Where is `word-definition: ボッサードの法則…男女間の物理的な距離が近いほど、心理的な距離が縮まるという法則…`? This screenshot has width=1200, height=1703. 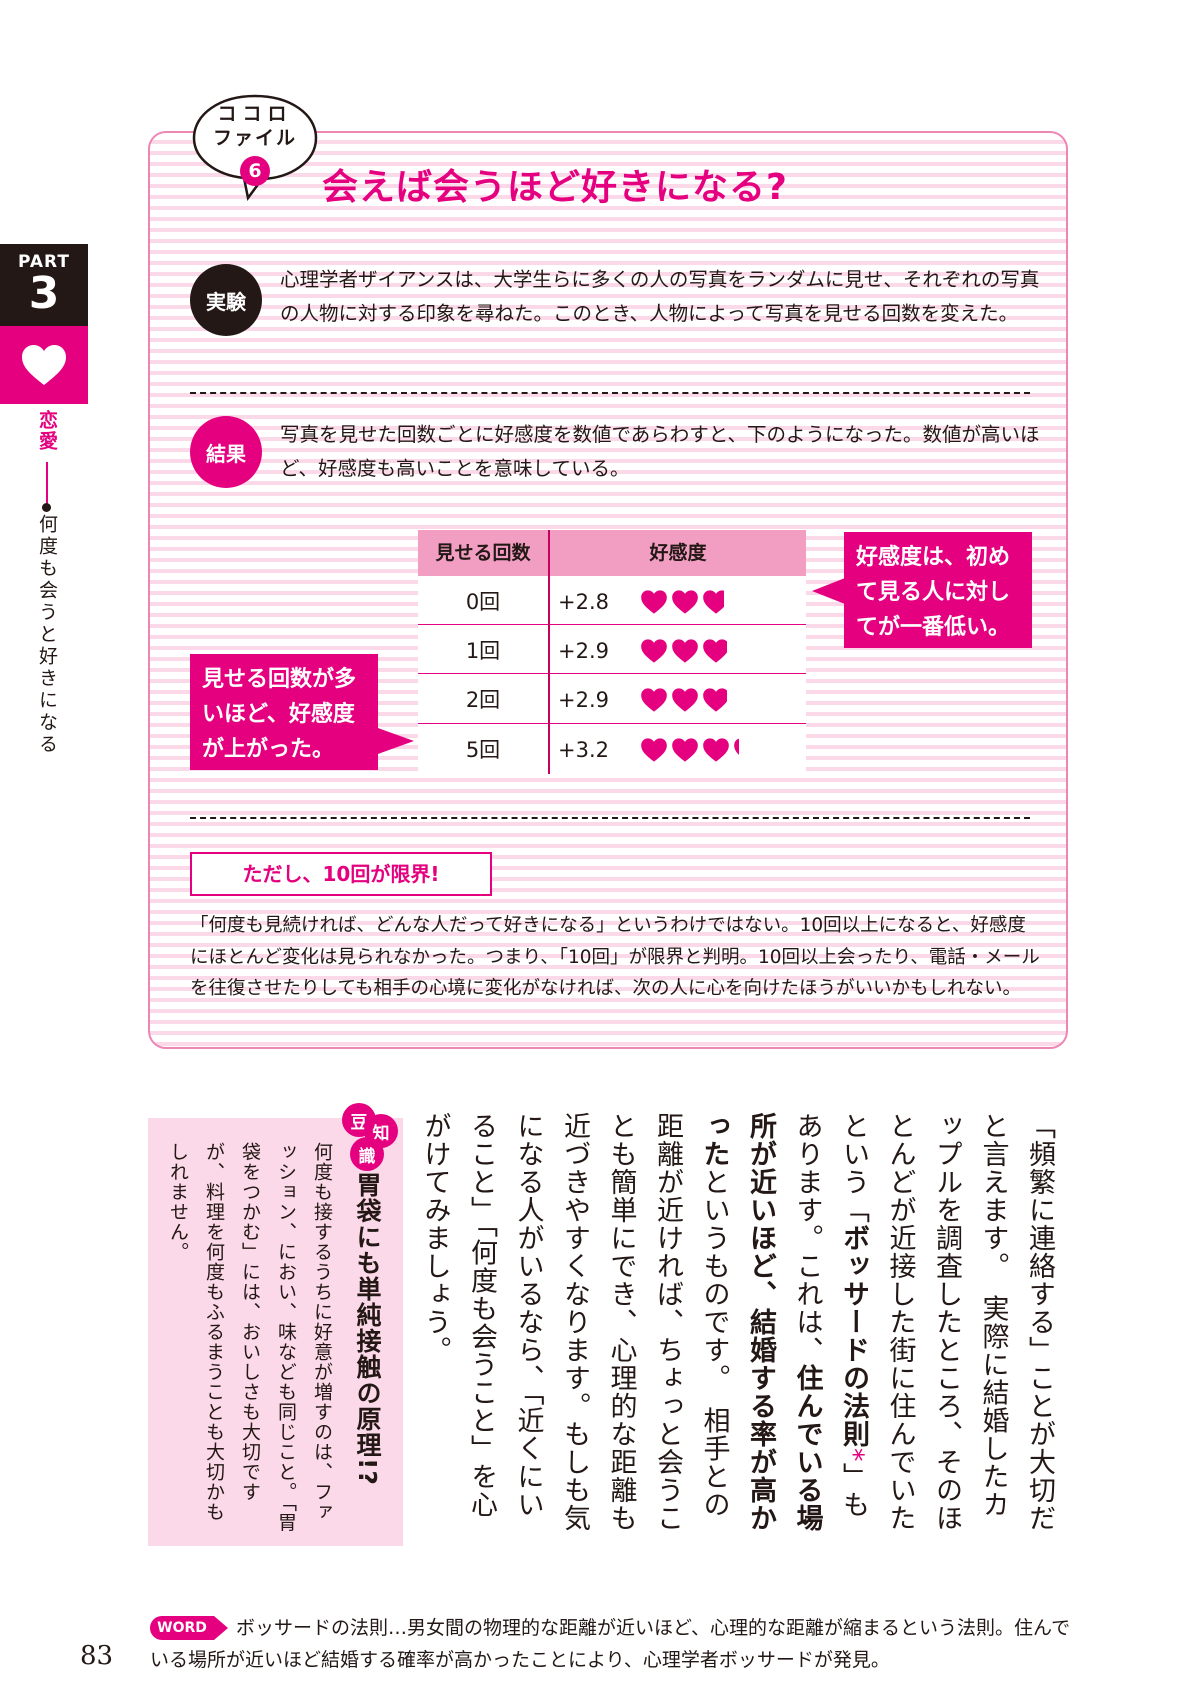
word-definition: ボッサードの法則…男女間の物理的な距離が近いほど、心理的な距離が縮まるという法則… is located at coordinates (610, 1644).